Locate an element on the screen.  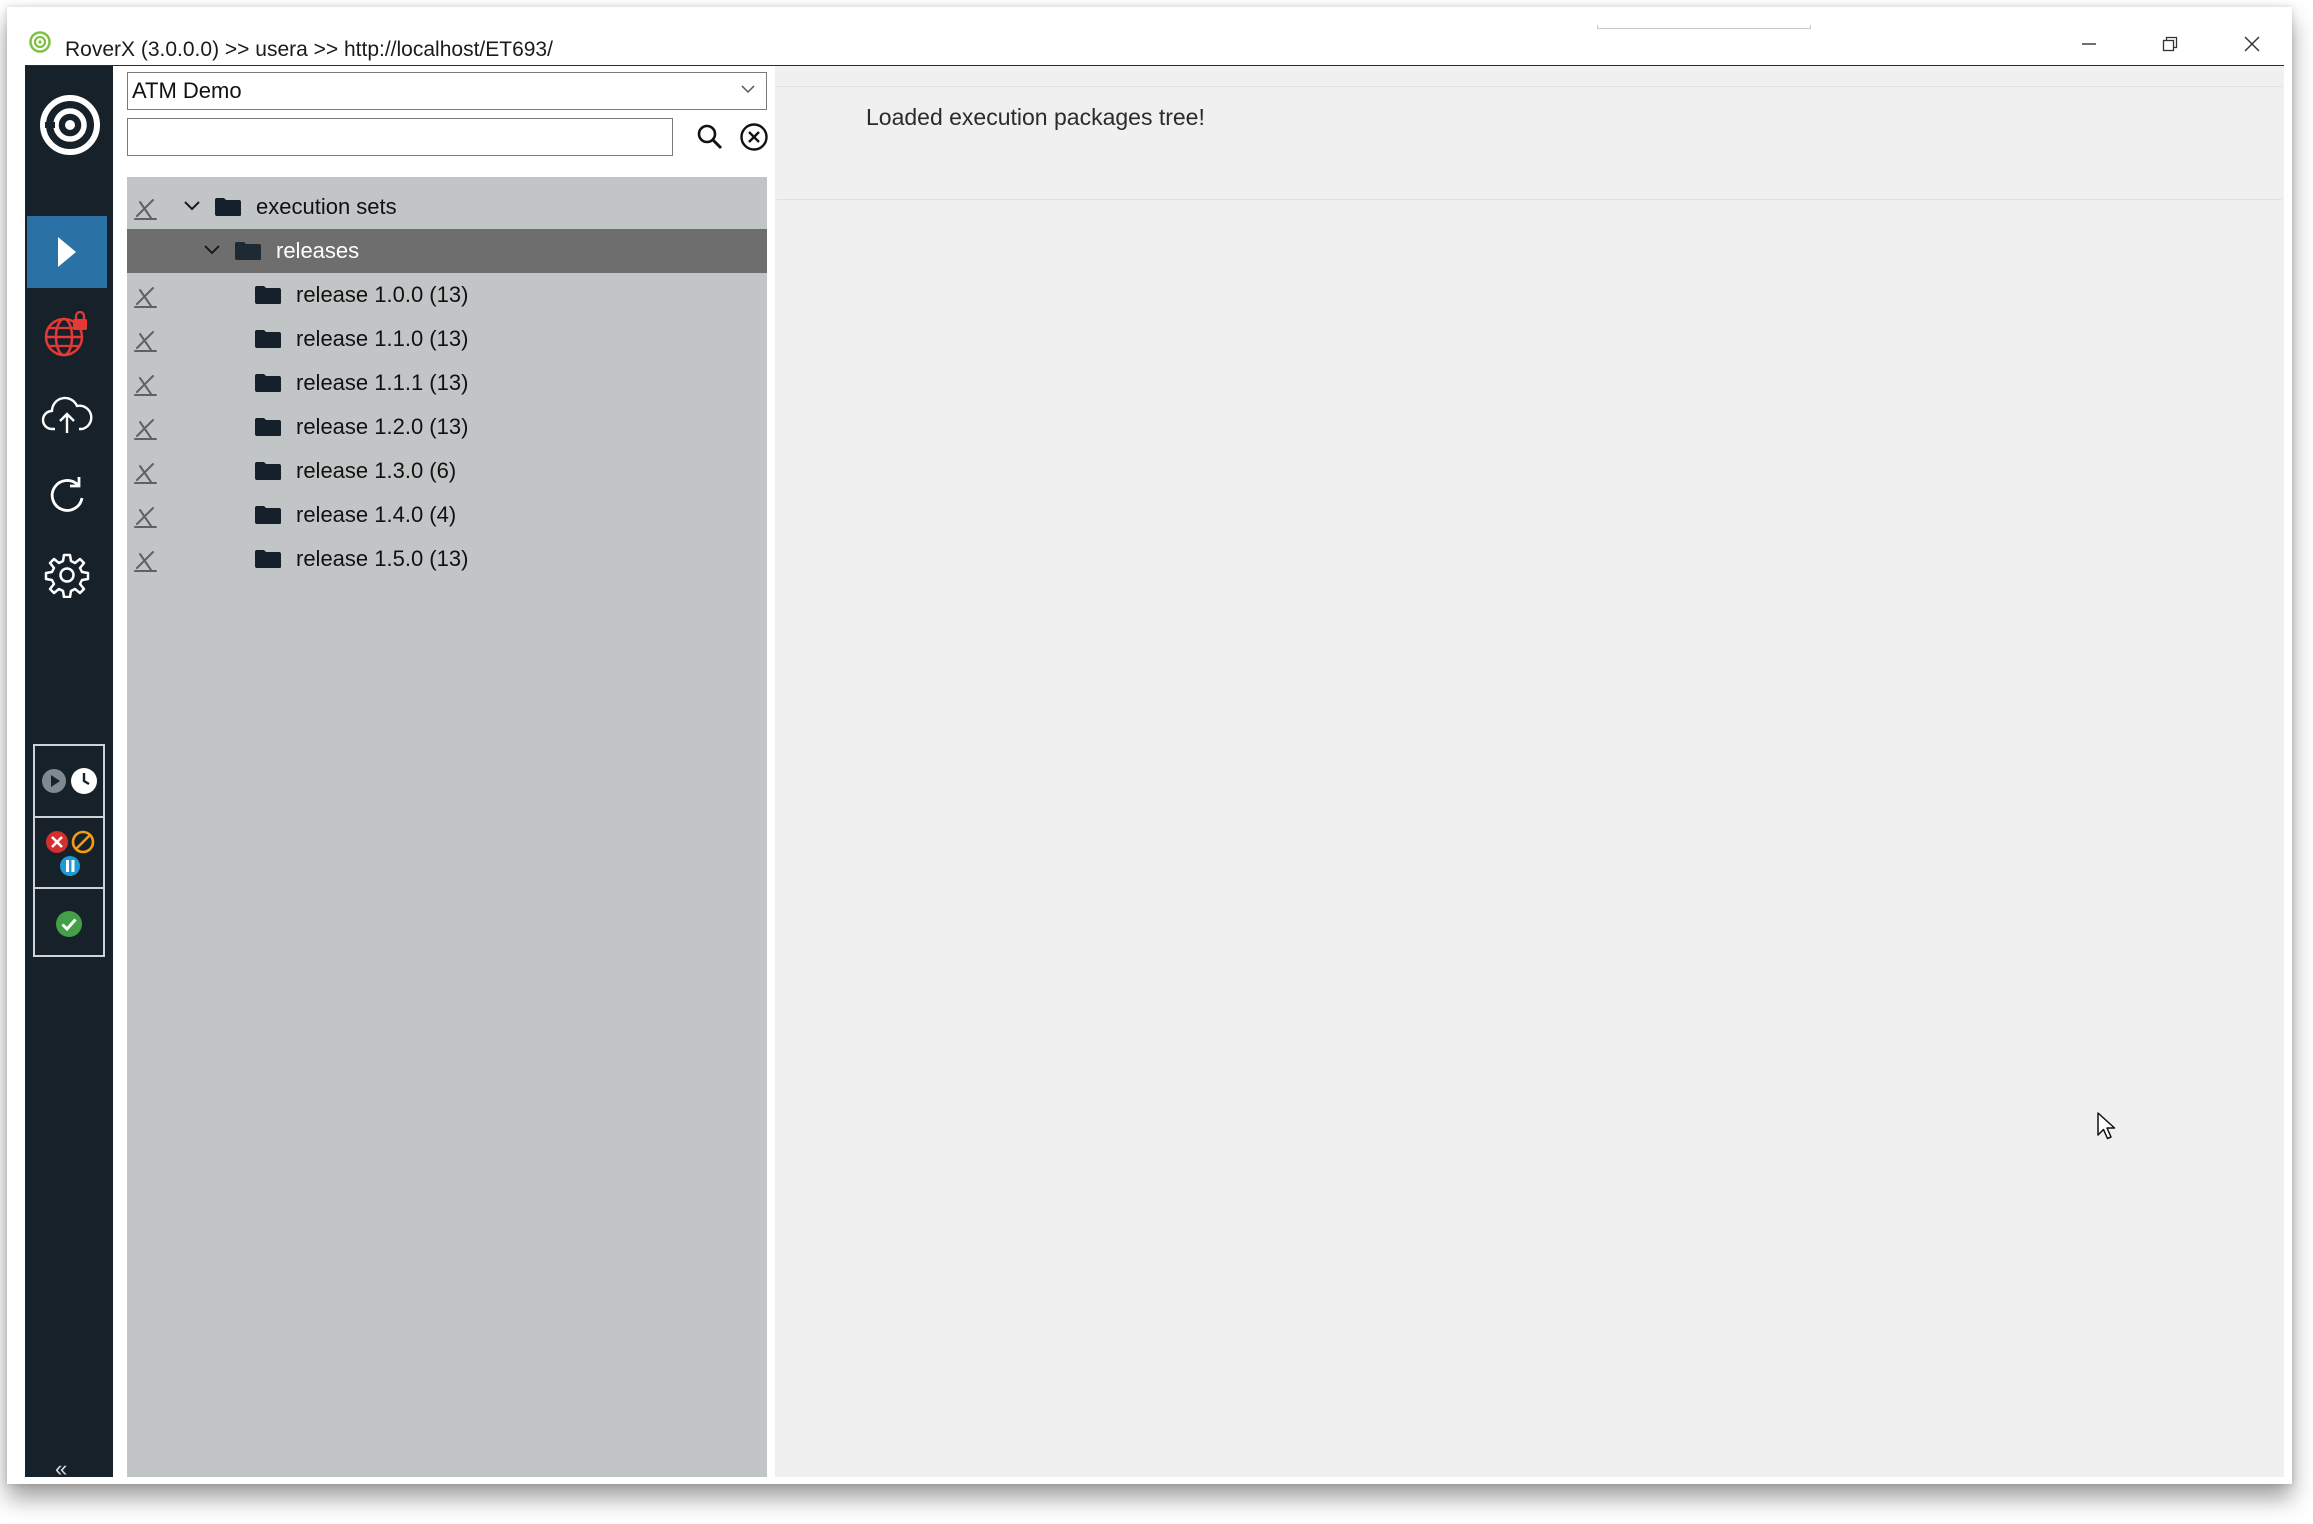
status-filter-box is located at coordinates (69, 850).